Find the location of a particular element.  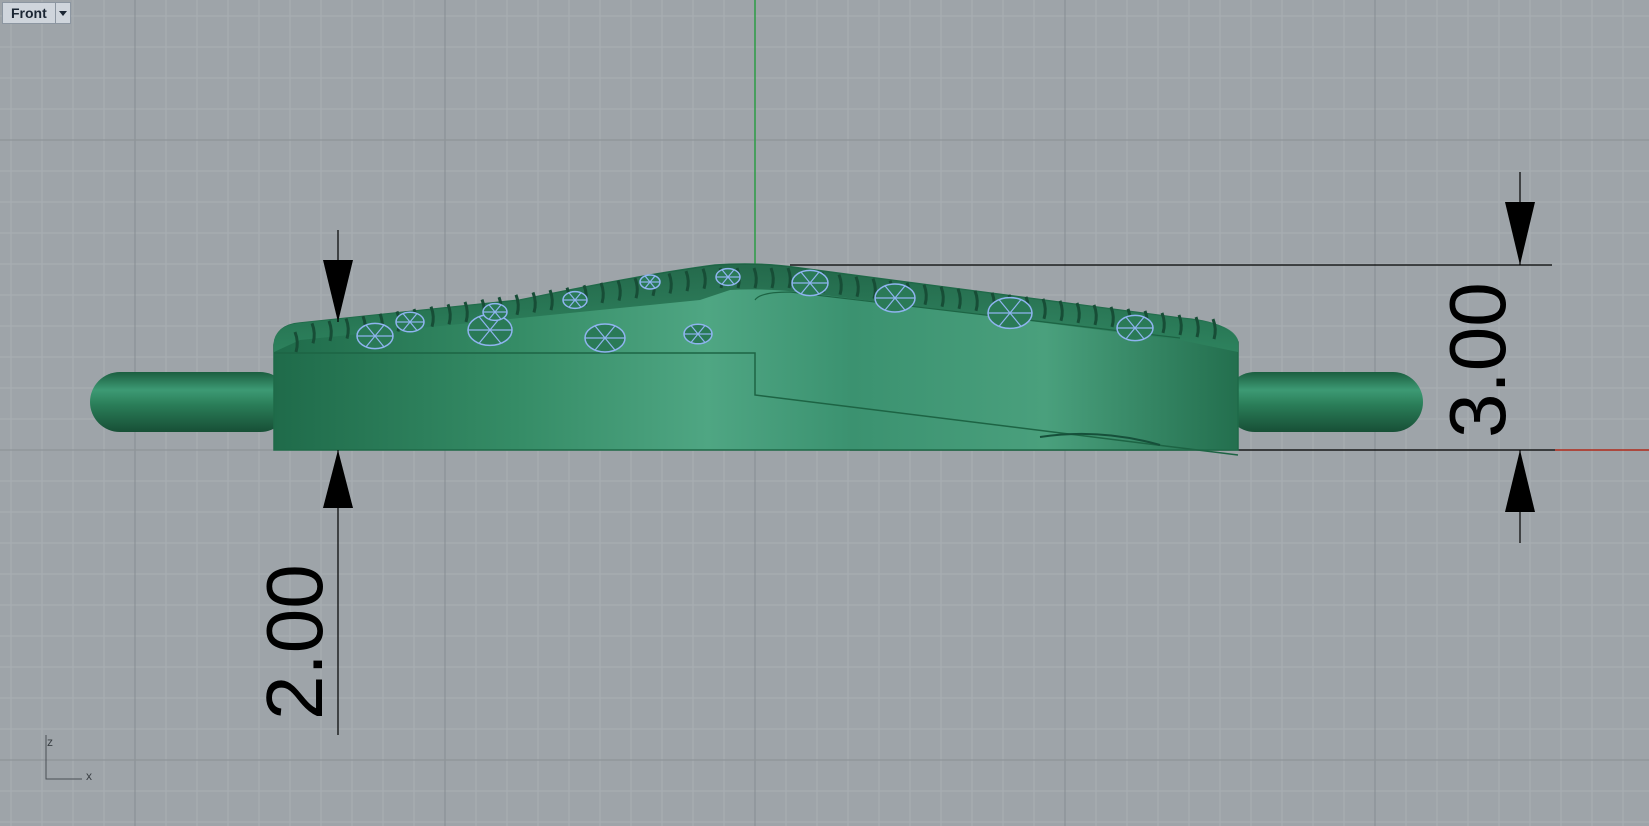

axis-x-label: x is located at coordinates (89, 776).